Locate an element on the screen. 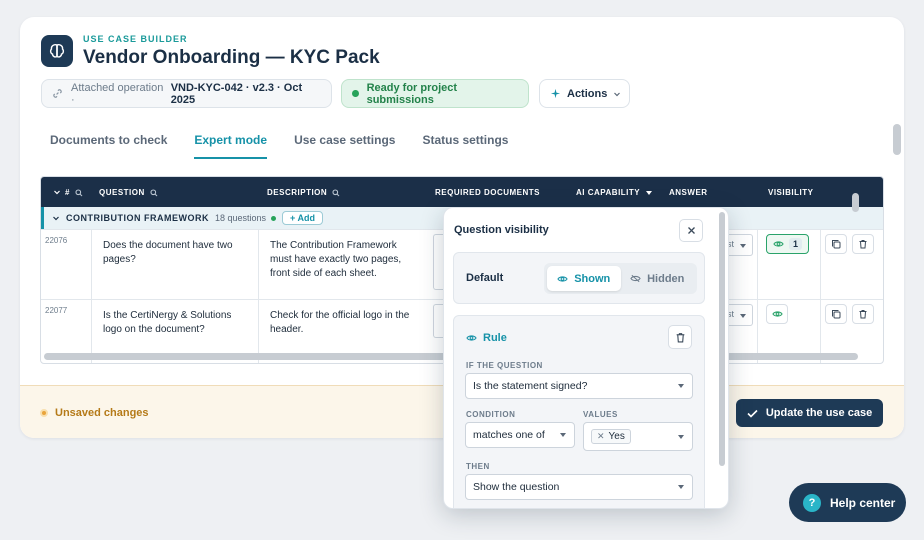 The height and width of the screenshot is (540, 924). add-question-button: + Add is located at coordinates (302, 218).